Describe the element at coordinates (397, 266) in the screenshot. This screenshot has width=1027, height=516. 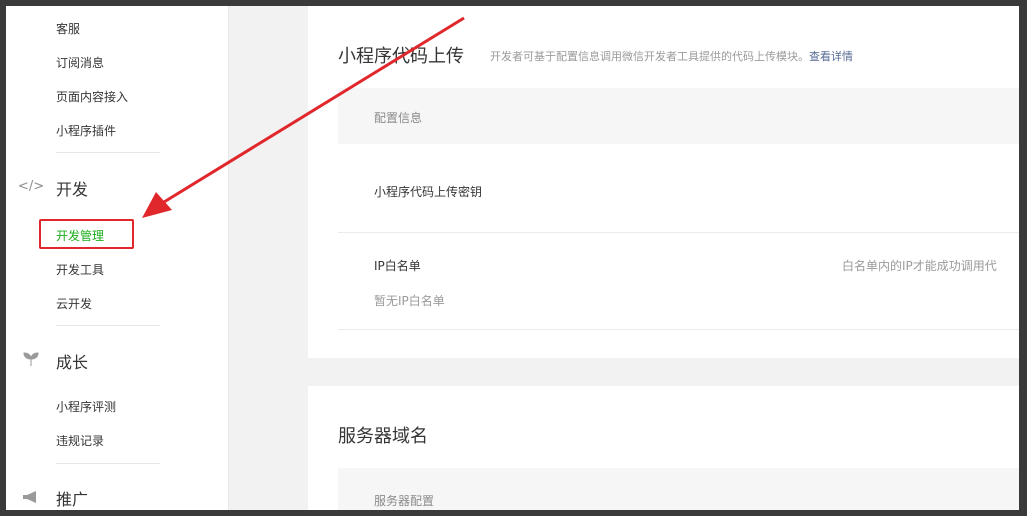
I see `ip-whitelist-label: IP白名单` at that location.